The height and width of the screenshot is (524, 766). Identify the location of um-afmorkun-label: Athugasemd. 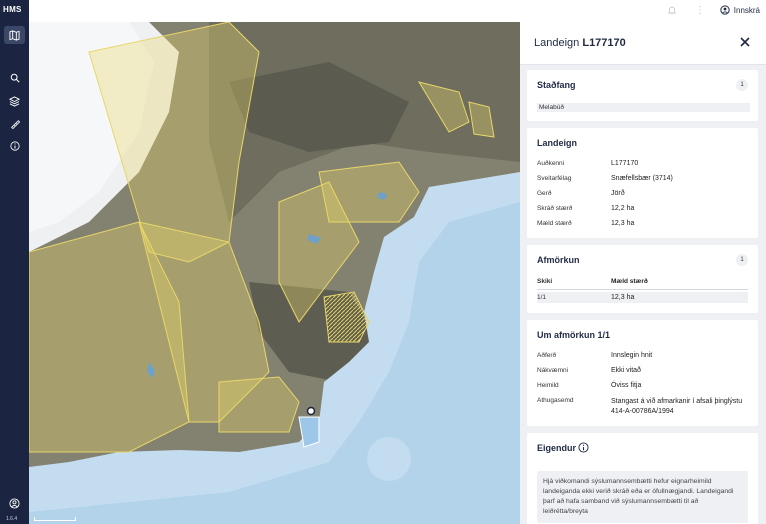
(555, 400).